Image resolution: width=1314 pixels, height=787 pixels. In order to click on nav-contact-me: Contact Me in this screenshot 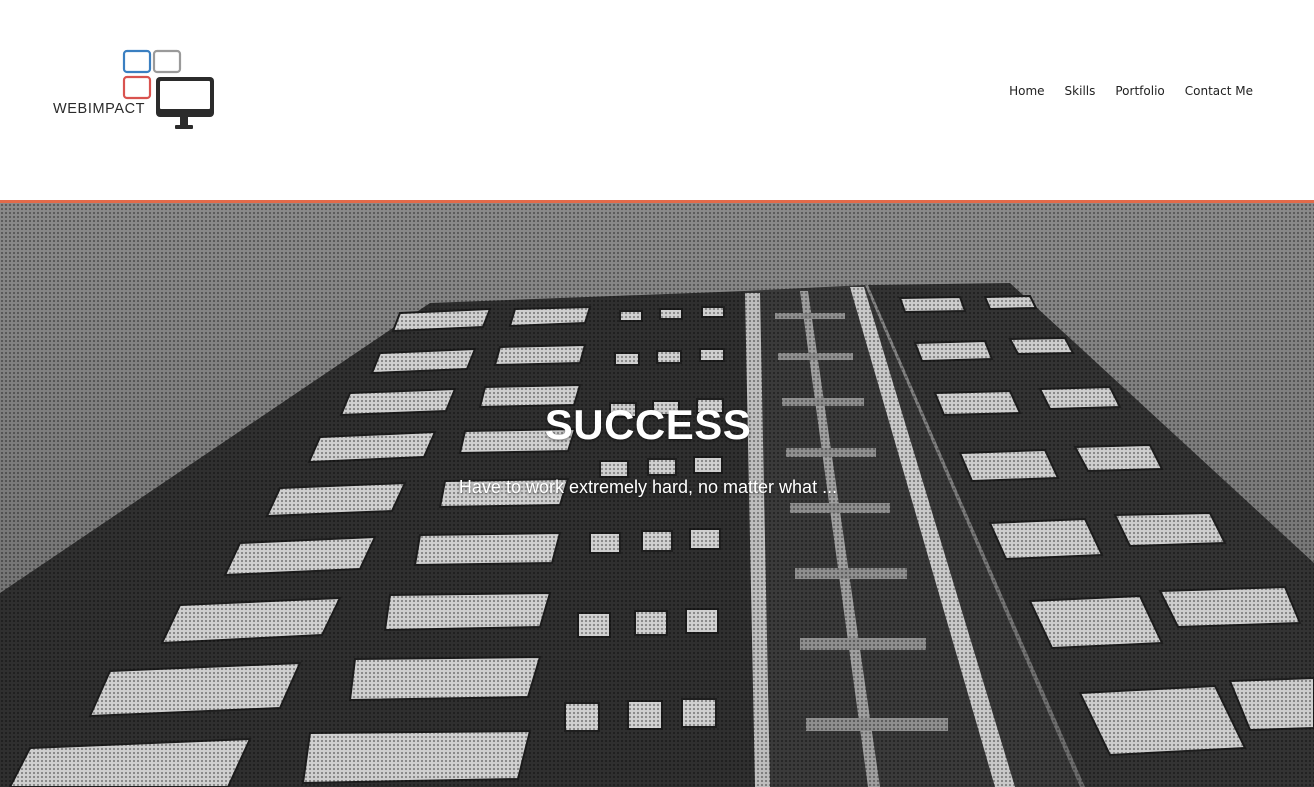, I will do `click(1219, 91)`.